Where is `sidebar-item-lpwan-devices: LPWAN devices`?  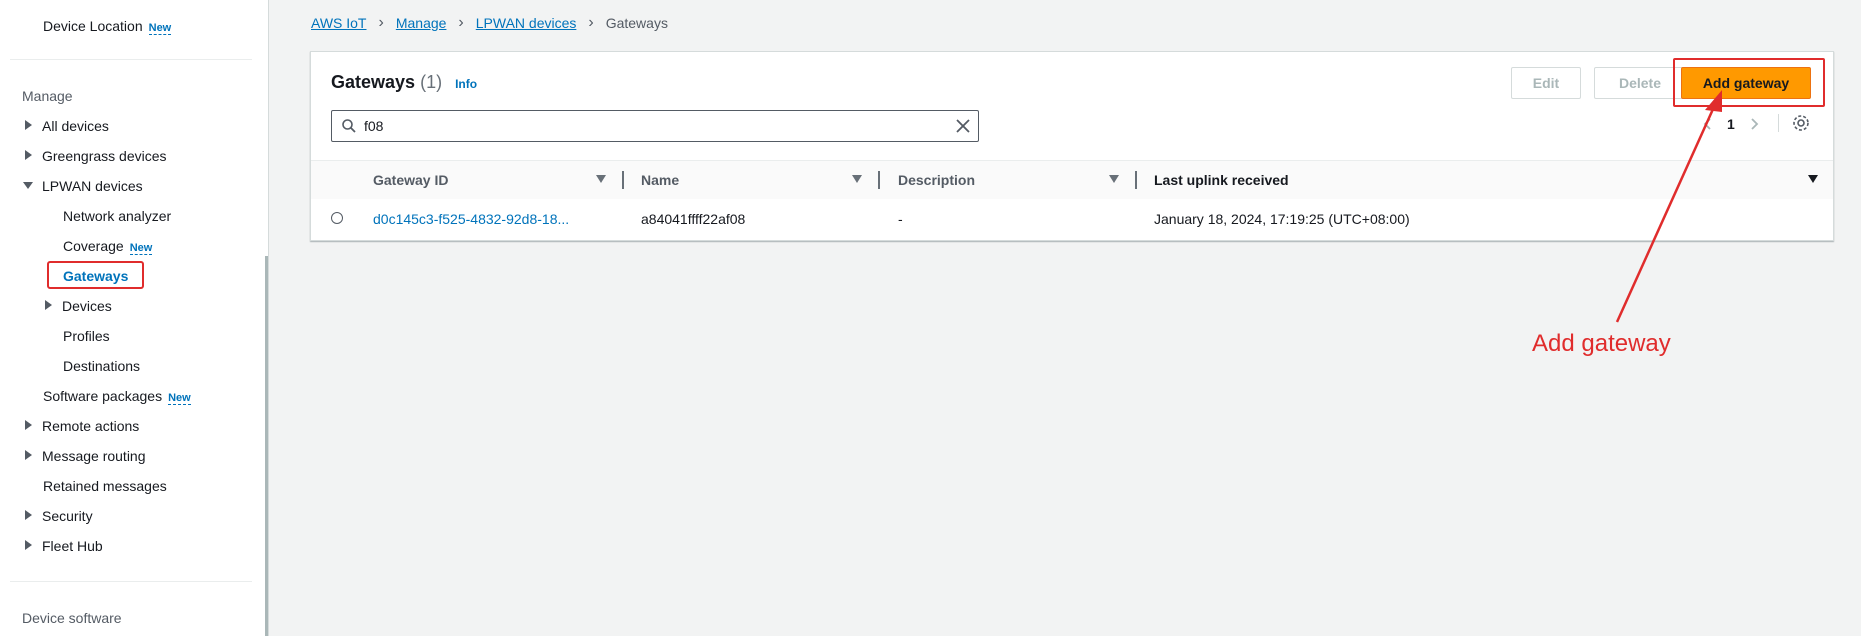 sidebar-item-lpwan-devices: LPWAN devices is located at coordinates (92, 186).